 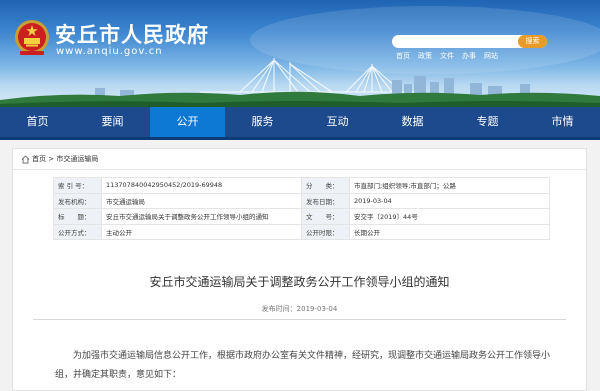 I want to click on meta-label: 公开方式：, so click(x=77, y=231).